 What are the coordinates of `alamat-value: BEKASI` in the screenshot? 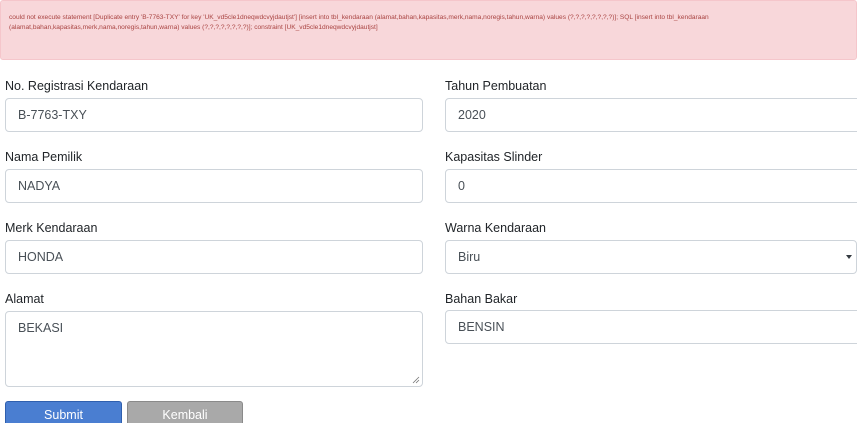 It's located at (41, 328).